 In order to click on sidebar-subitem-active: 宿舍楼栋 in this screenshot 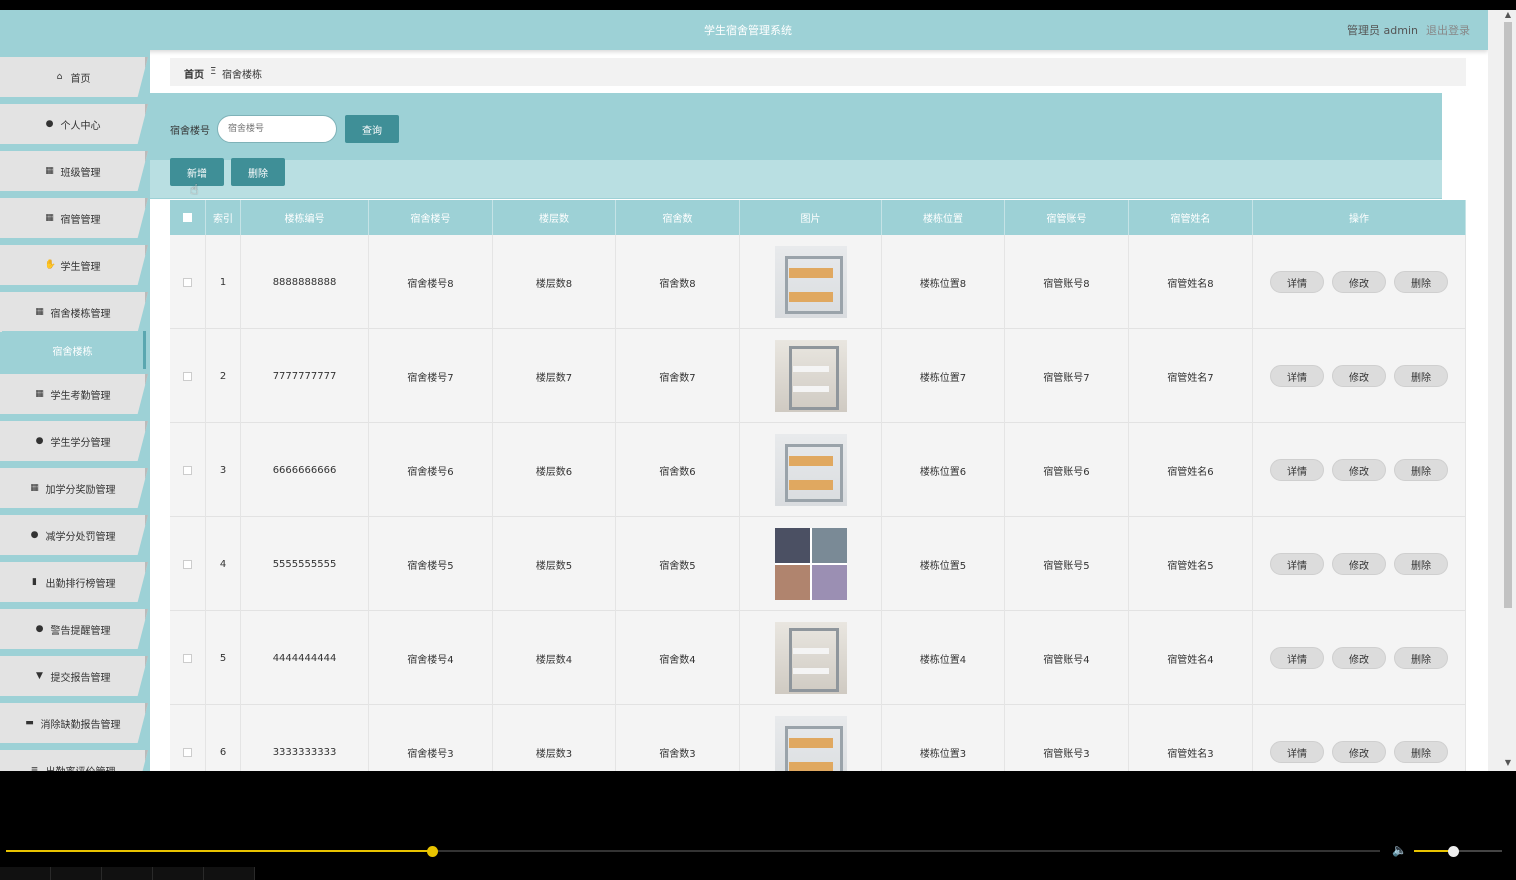, I will do `click(74, 350)`.